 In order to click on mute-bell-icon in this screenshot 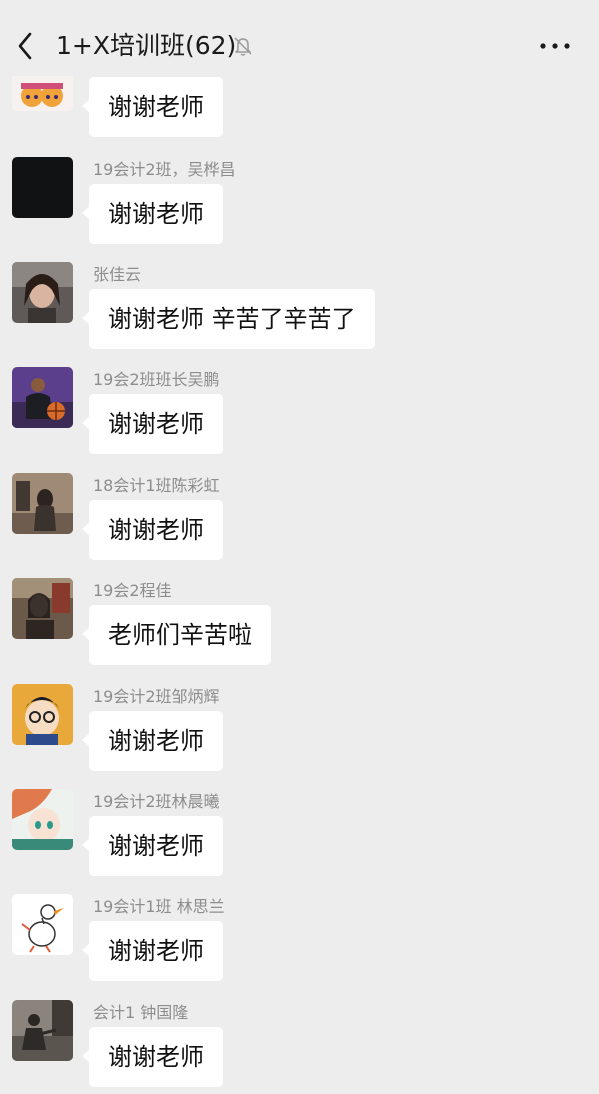, I will do `click(243, 46)`.